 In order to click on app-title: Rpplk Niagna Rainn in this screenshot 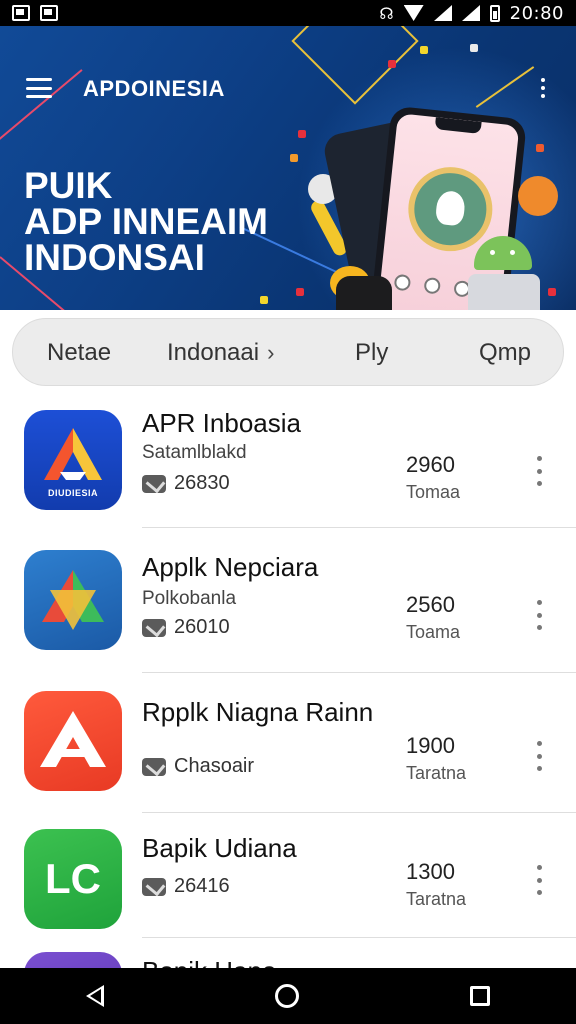, I will do `click(258, 712)`.